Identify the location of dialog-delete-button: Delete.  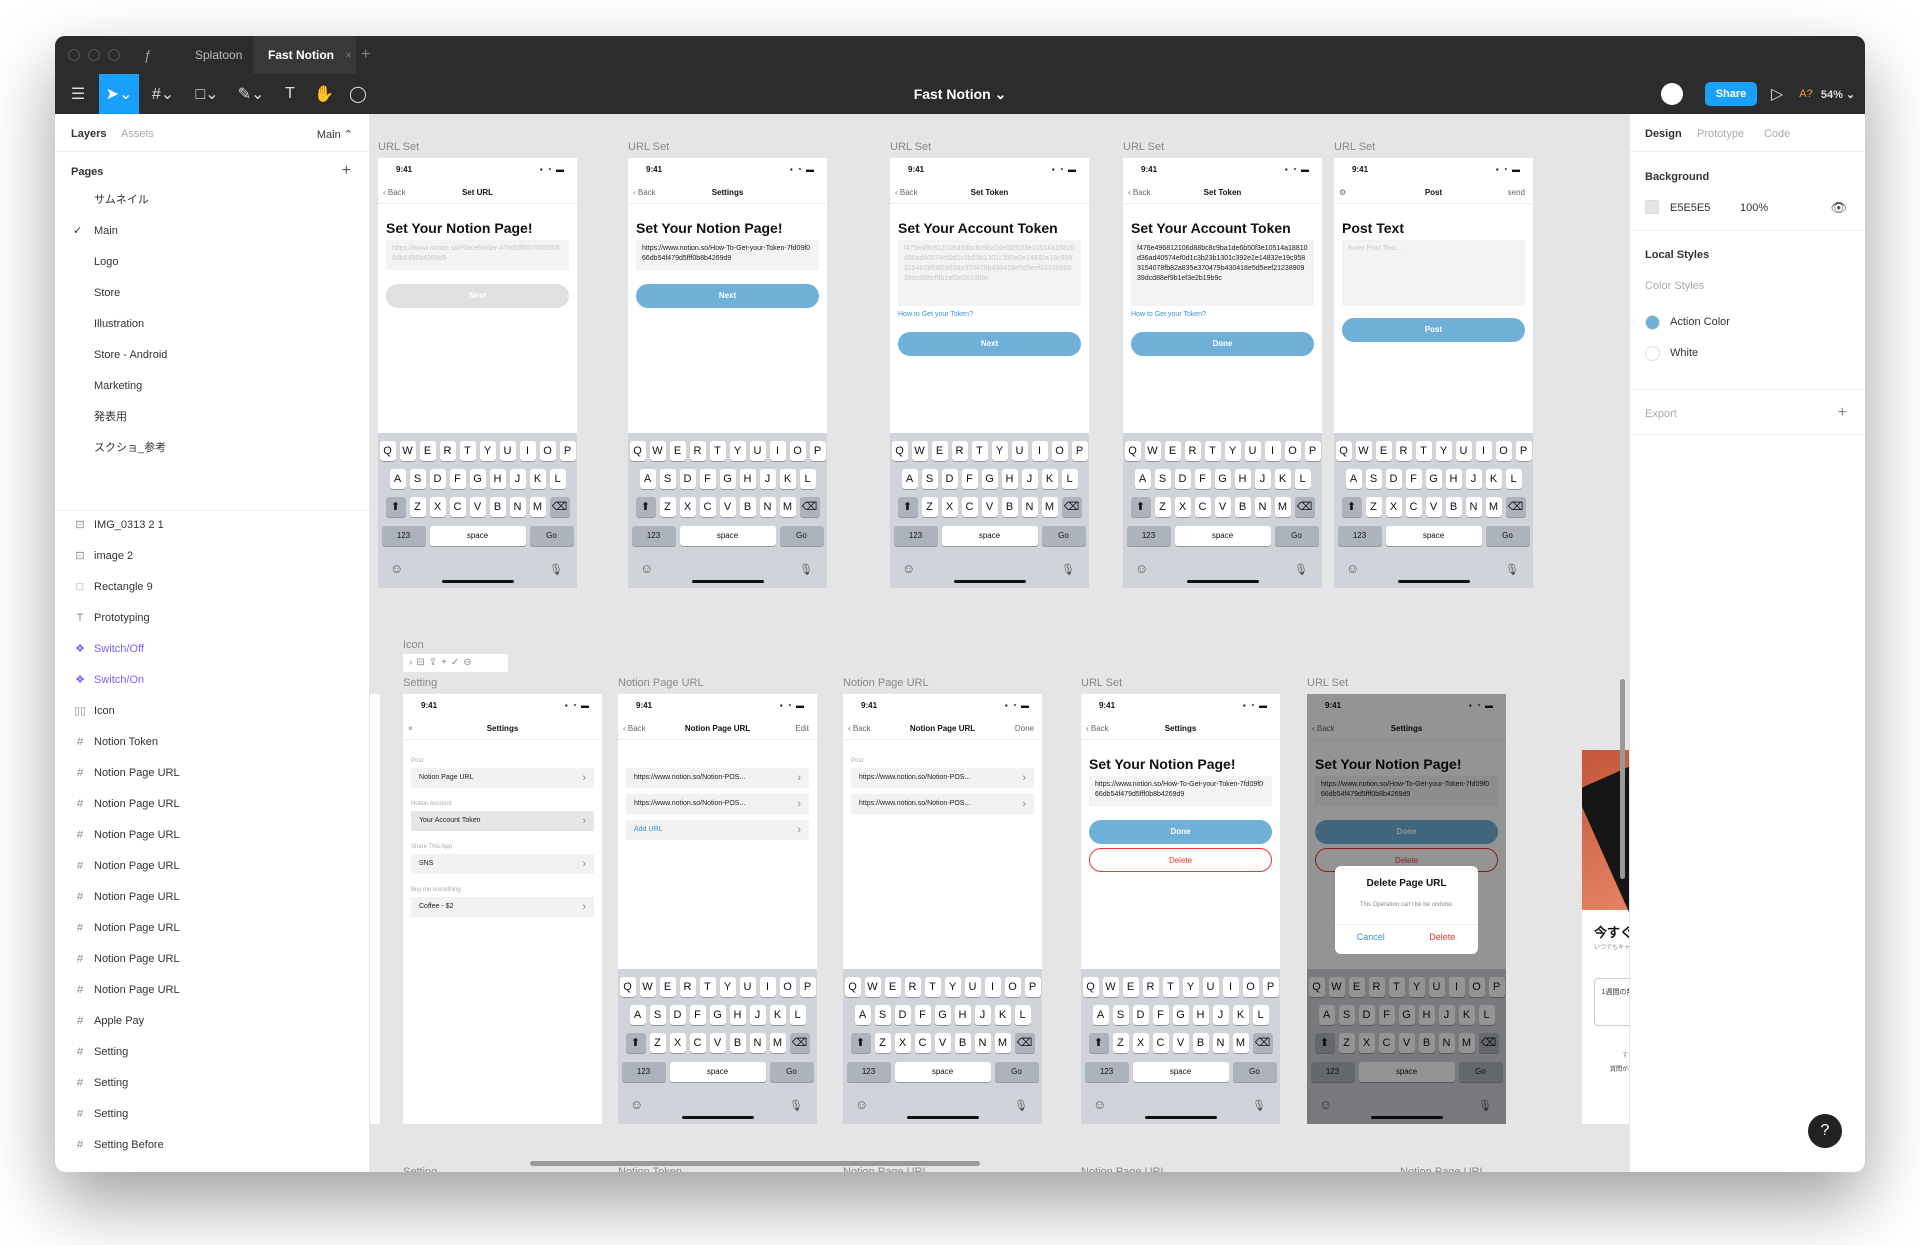
(1443, 937).